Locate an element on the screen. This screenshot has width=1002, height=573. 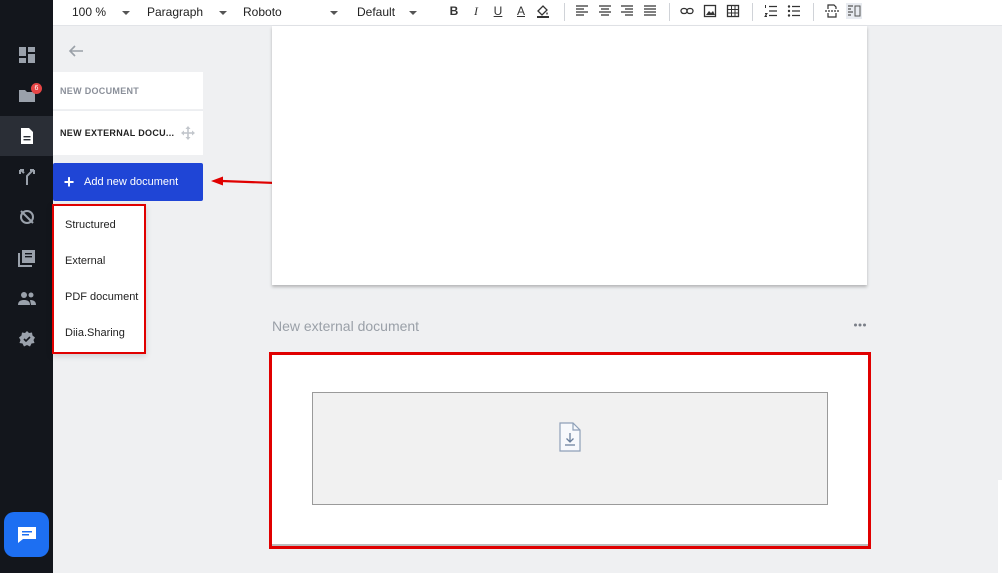
add-new-document-label: Add new document is located at coordinates (131, 182).